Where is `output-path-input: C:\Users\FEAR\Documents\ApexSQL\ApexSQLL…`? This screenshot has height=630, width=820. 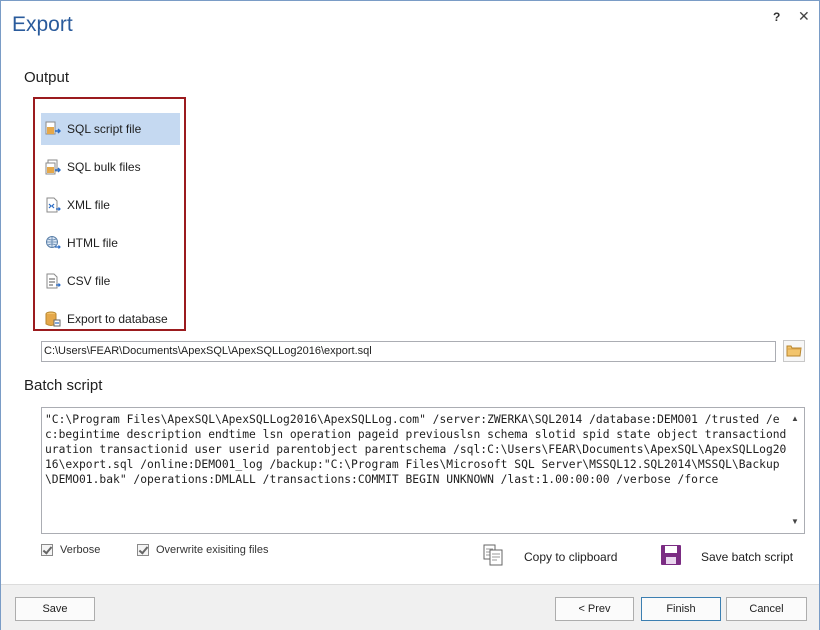 output-path-input: C:\Users\FEAR\Documents\ApexSQL\ApexSQLL… is located at coordinates (408, 351).